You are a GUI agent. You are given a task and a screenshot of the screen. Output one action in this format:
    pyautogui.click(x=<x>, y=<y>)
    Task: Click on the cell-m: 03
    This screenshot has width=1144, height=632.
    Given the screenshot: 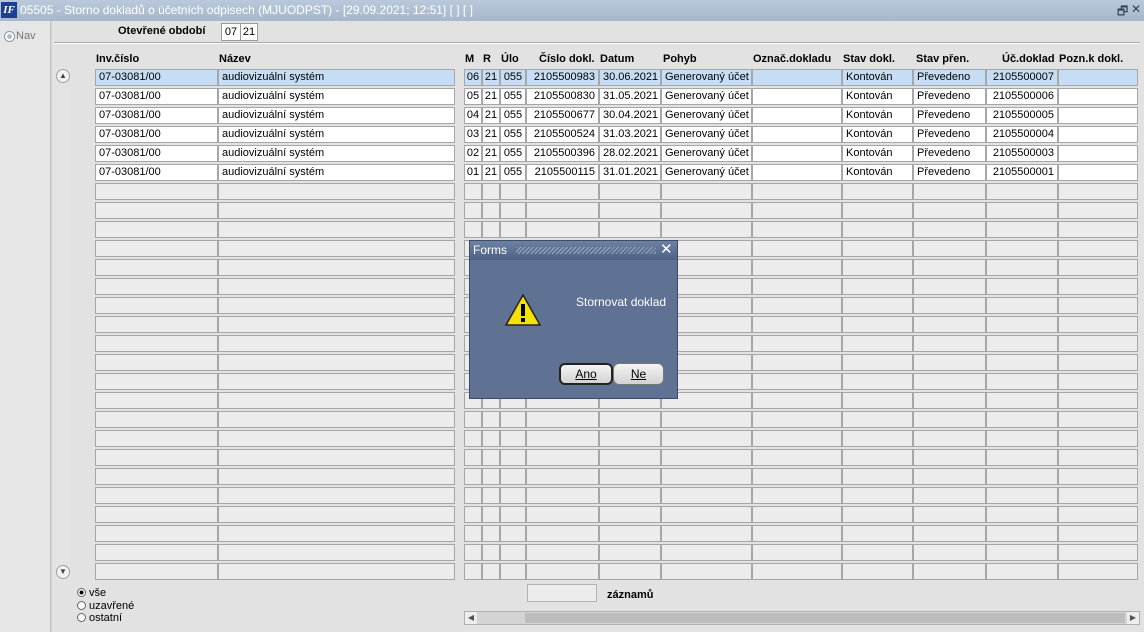 What is the action you would take?
    pyautogui.click(x=473, y=134)
    